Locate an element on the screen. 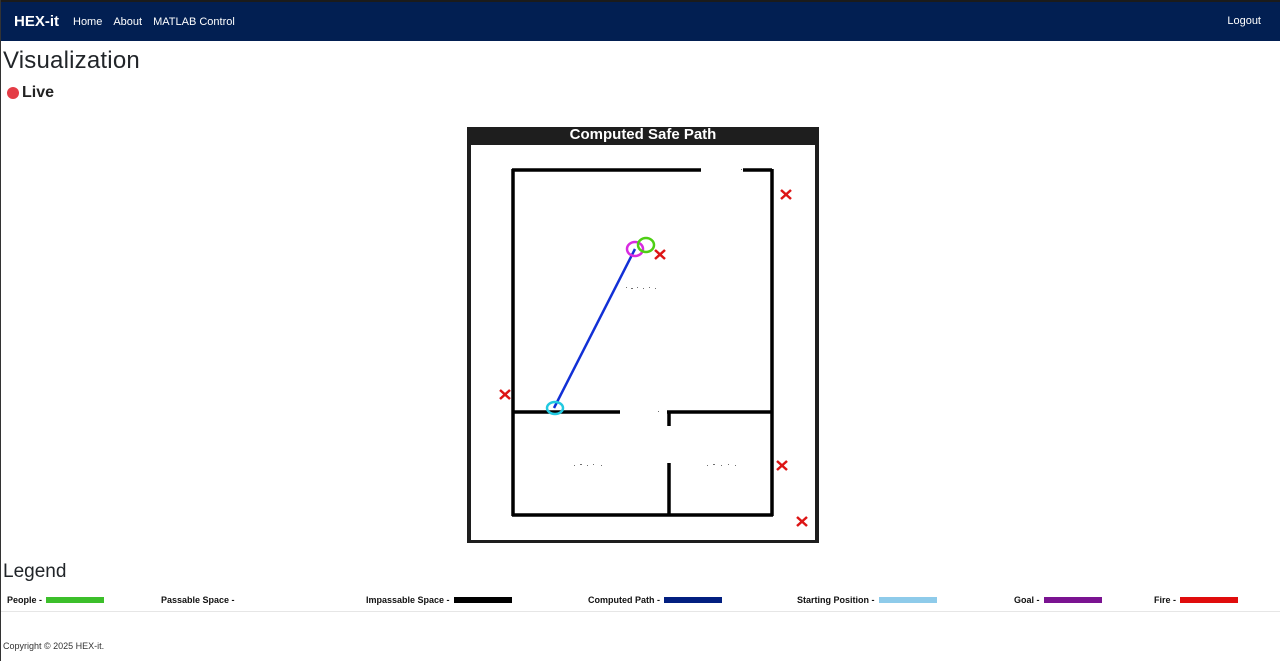  legend-swatch-fire is located at coordinates (1209, 600).